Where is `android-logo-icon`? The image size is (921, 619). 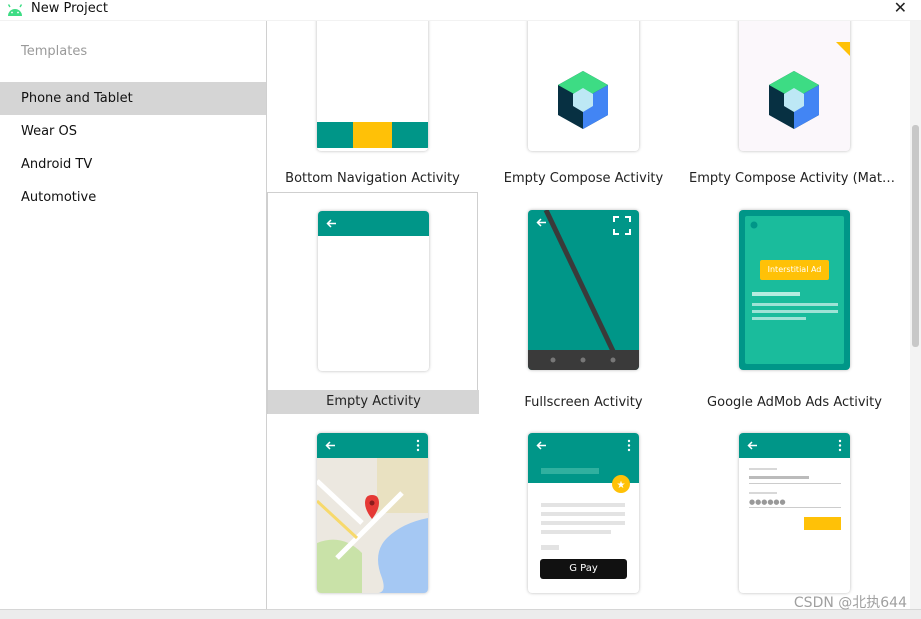
android-logo-icon is located at coordinates (15, 10).